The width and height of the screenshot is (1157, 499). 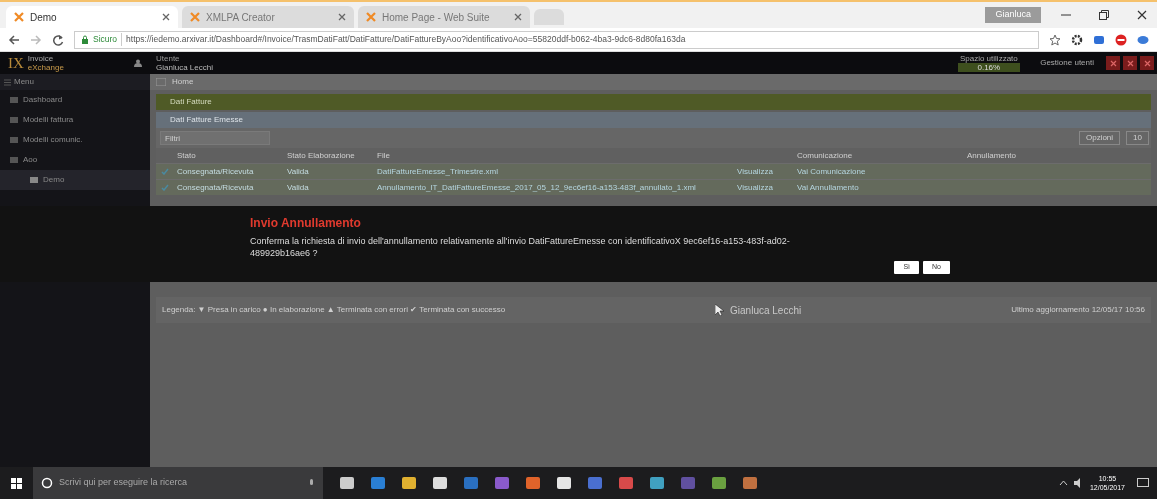 I want to click on notification-icon, so click(x=1143, y=483).